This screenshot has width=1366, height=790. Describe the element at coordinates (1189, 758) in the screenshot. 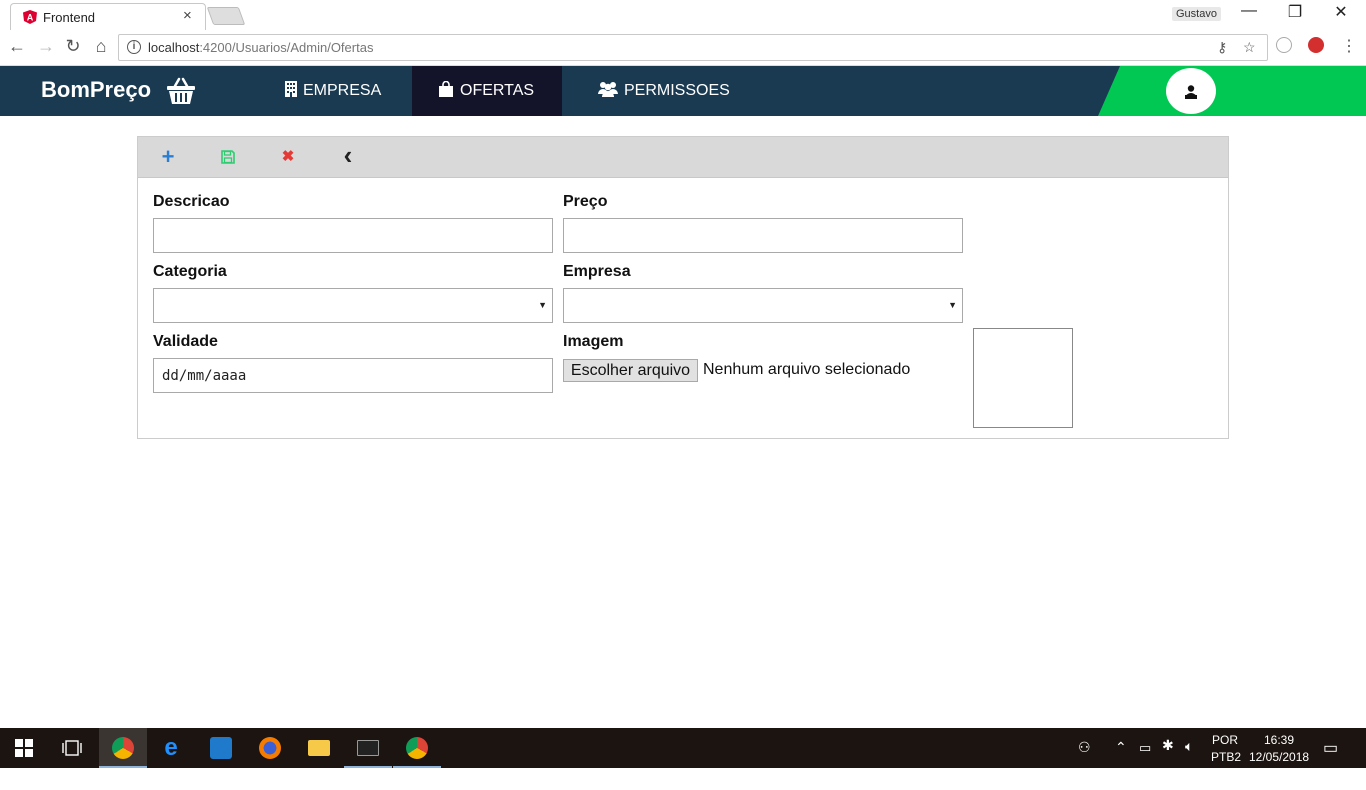

I see `volume-icon: 🔈︎` at that location.